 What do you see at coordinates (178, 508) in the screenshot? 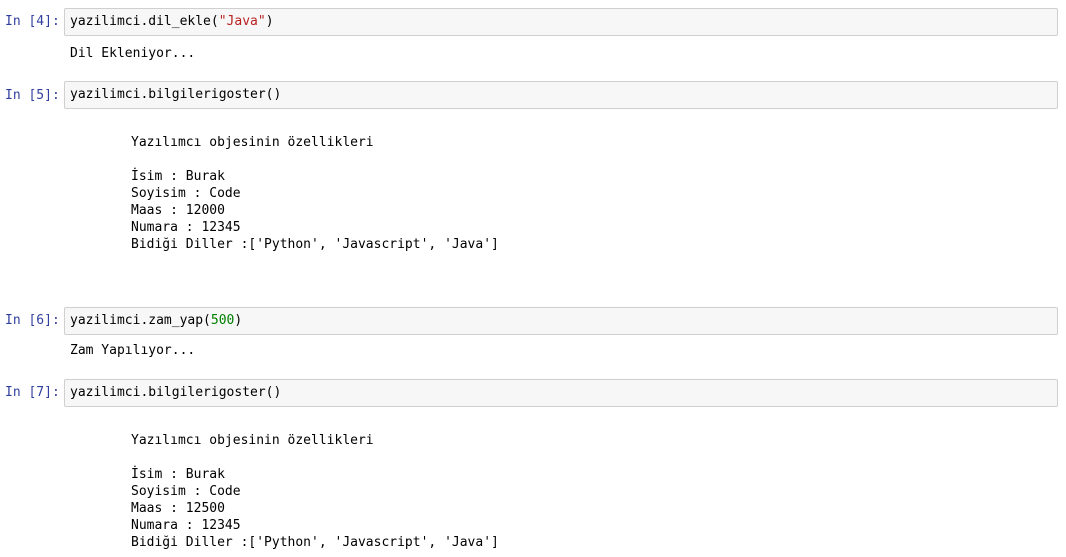
I see `output-line: Maas : 12500` at bounding box center [178, 508].